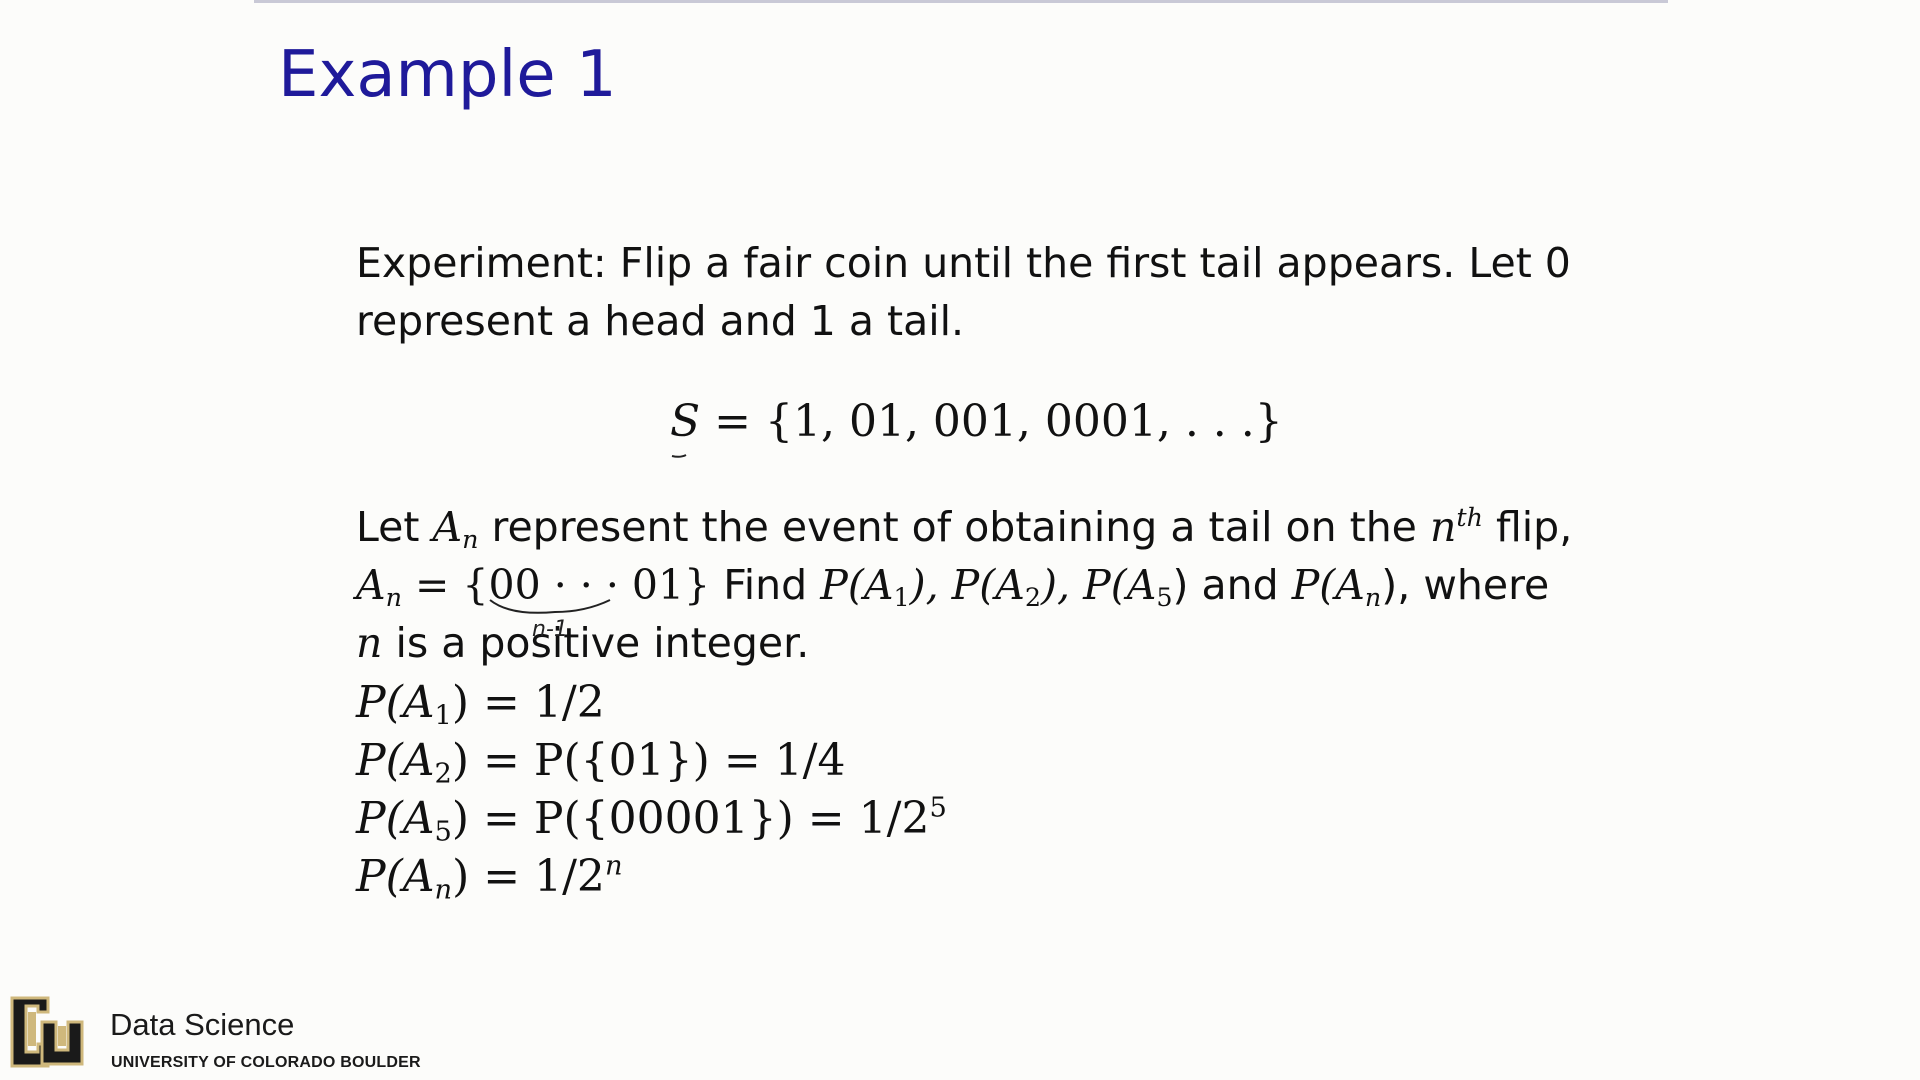 This screenshot has height=1080, width=1920. What do you see at coordinates (47, 1032) in the screenshot?
I see `cu-logo-icon` at bounding box center [47, 1032].